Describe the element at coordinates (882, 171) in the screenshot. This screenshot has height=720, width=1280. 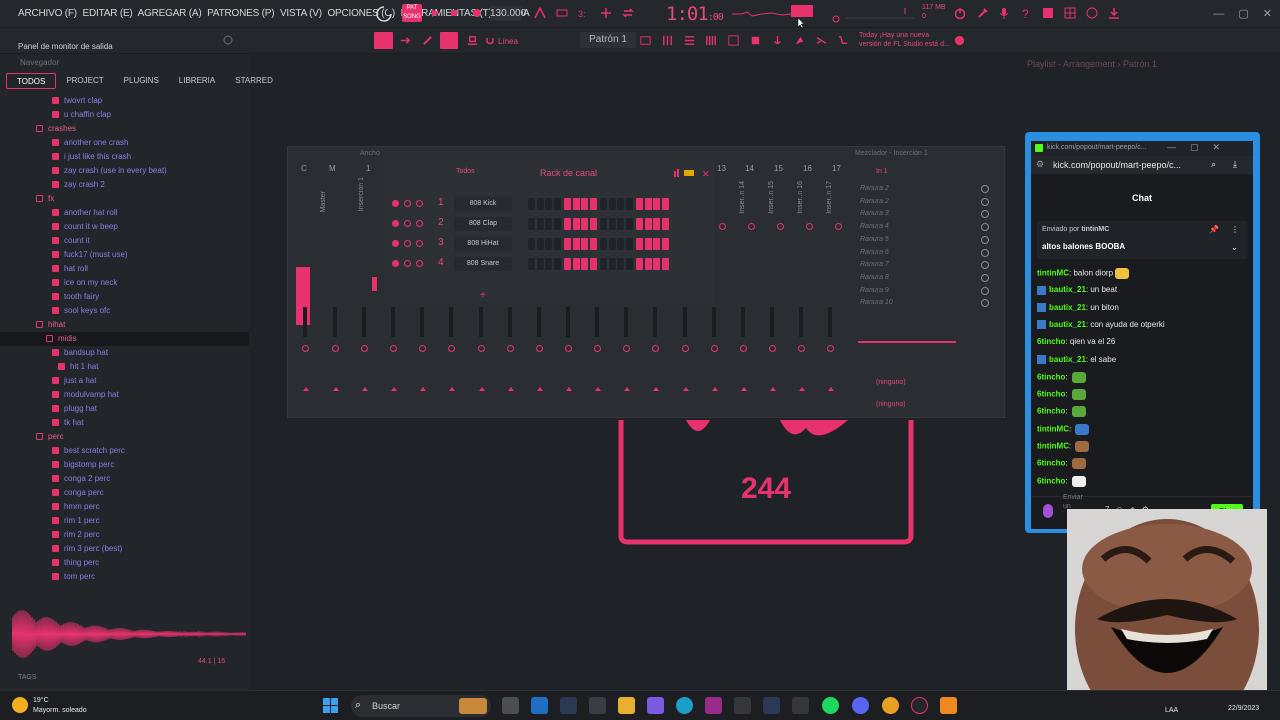
I see `insert-input: In 1` at that location.